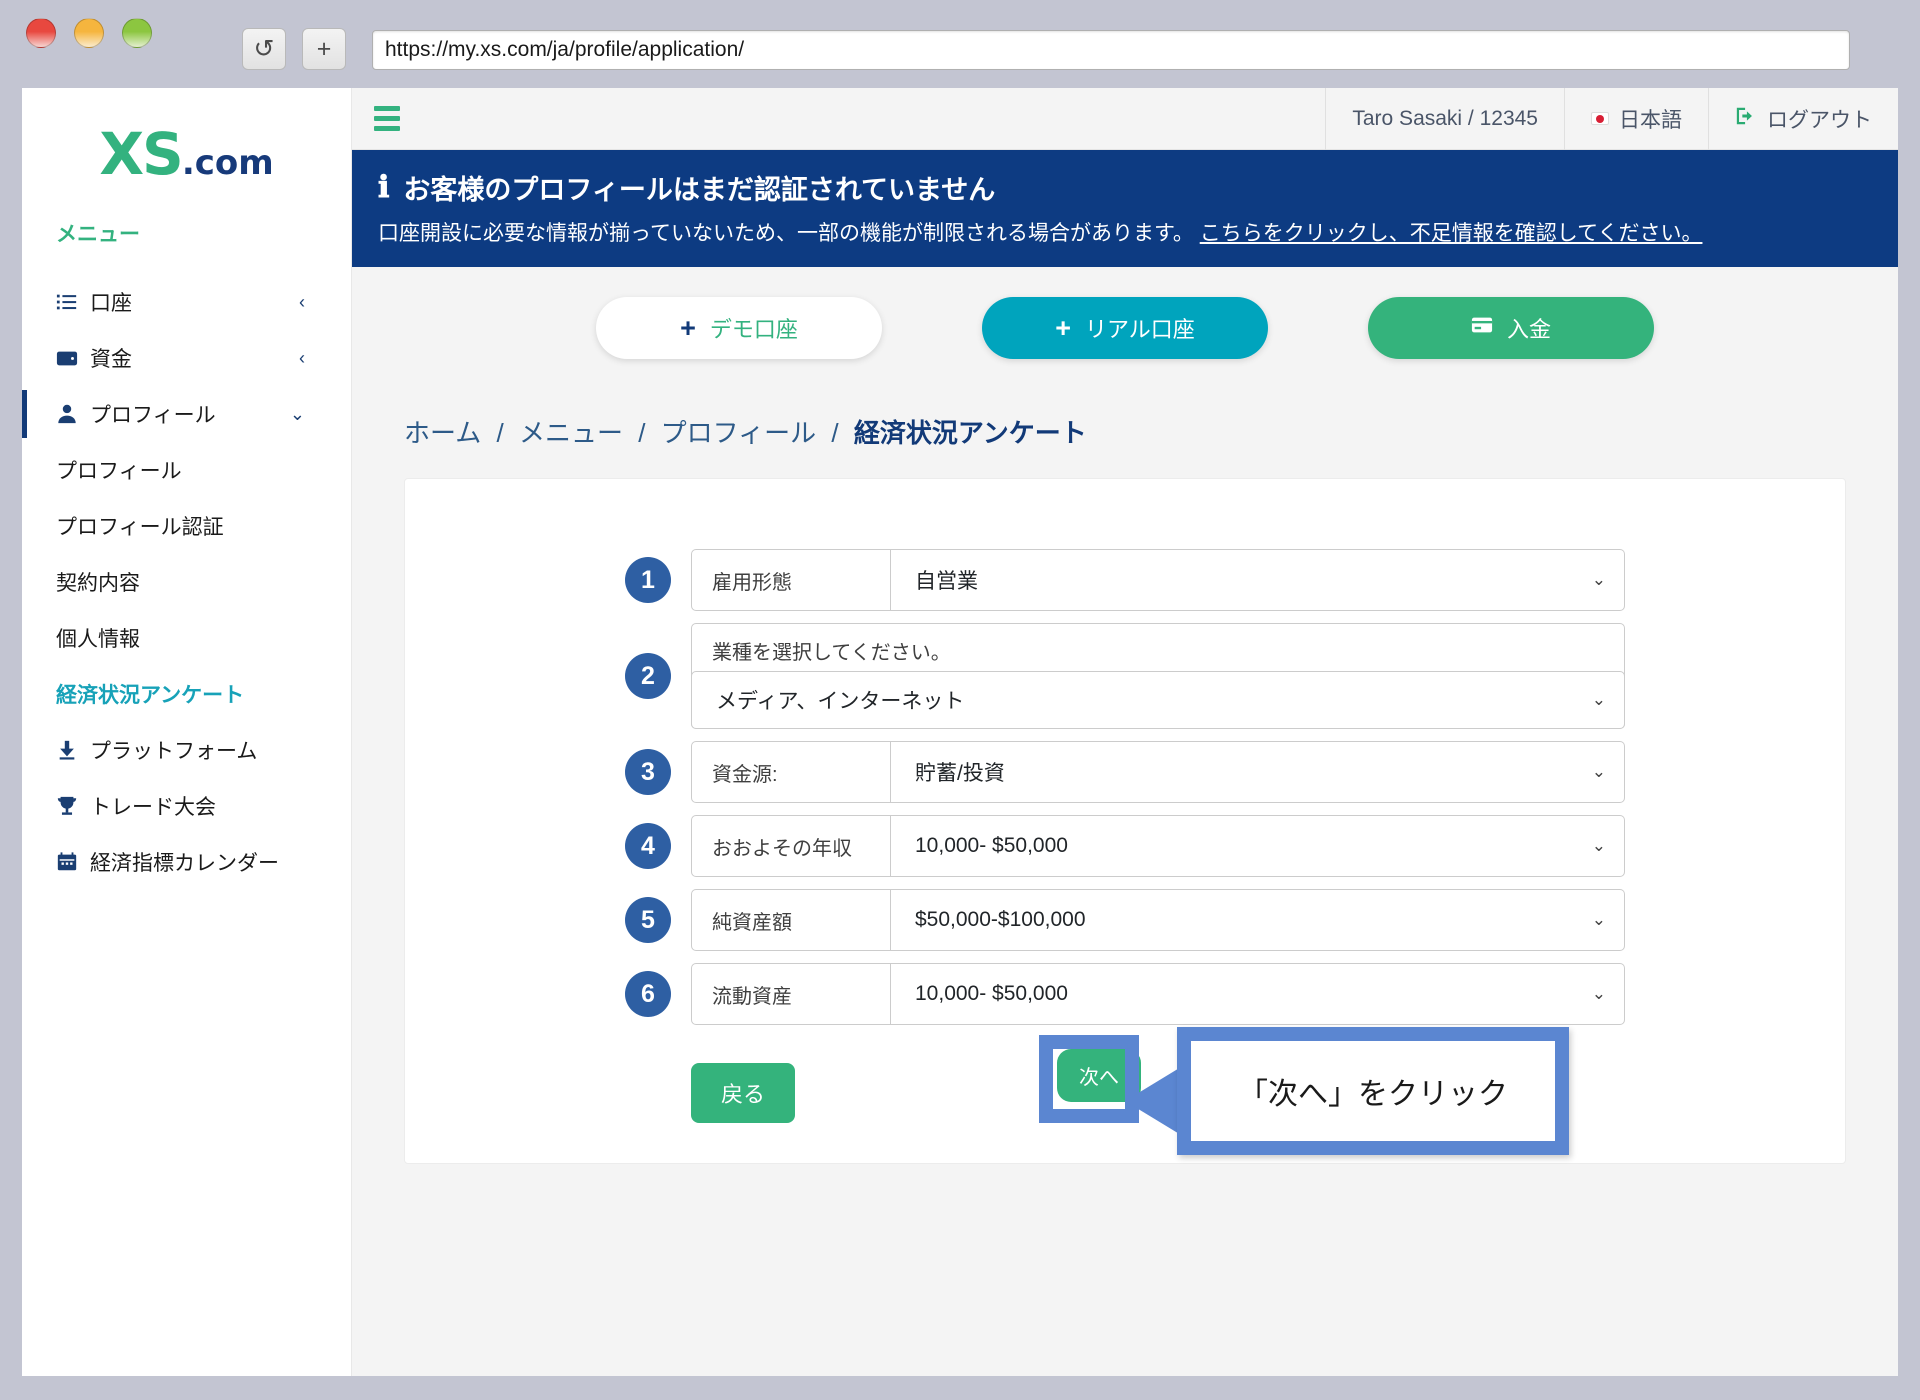 The image size is (1920, 1400). Describe the element at coordinates (946, 581) in the screenshot. I see `employment-type-value: 自営業` at that location.